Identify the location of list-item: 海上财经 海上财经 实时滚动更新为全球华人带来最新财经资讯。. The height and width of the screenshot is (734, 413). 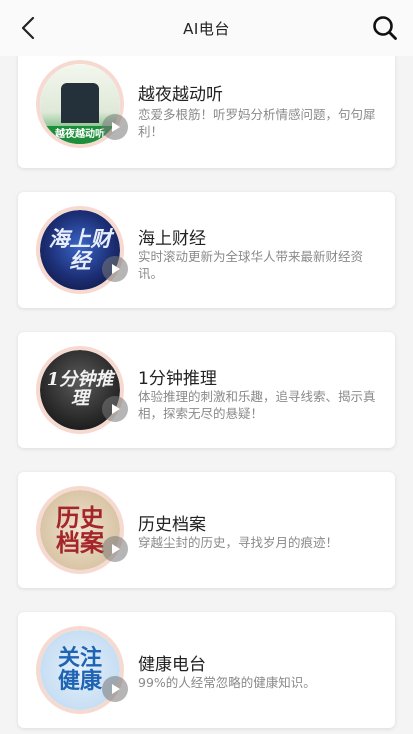
(206, 250).